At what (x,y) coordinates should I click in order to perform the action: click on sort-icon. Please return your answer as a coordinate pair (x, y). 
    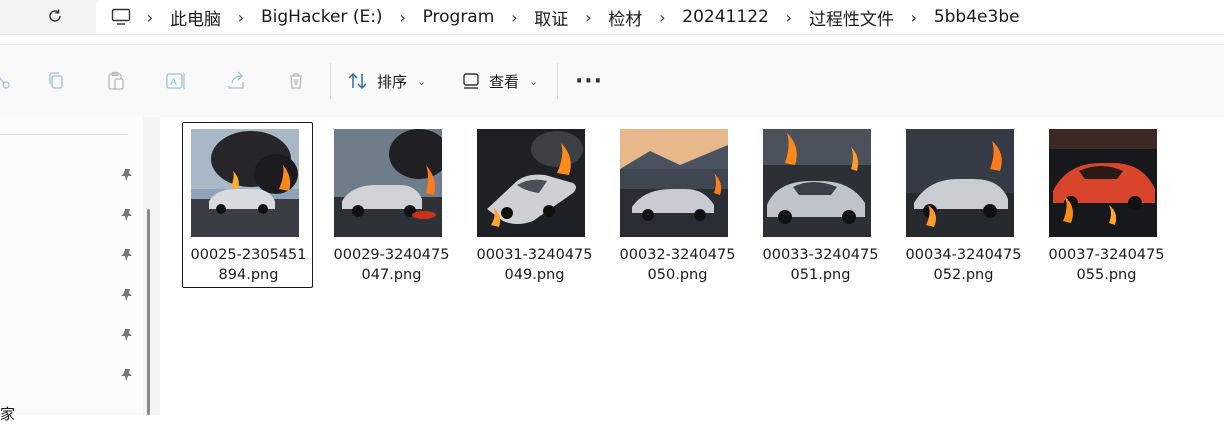
    Looking at the image, I should click on (357, 81).